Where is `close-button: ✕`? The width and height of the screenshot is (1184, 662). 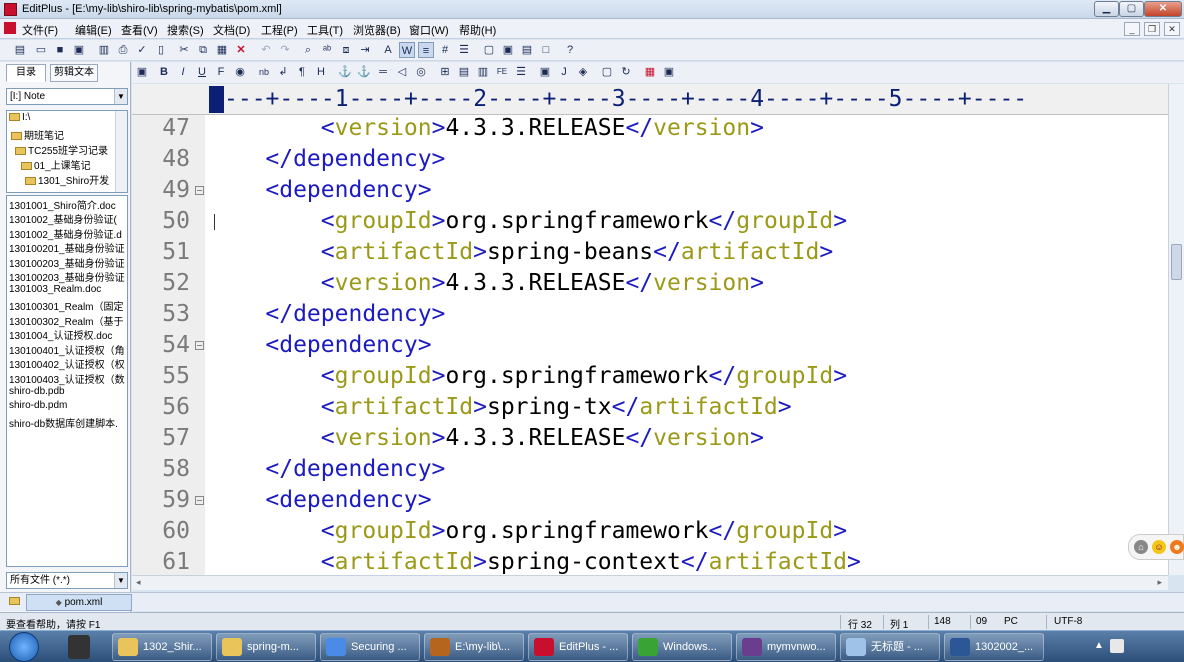
close-button: ✕ is located at coordinates (1163, 9).